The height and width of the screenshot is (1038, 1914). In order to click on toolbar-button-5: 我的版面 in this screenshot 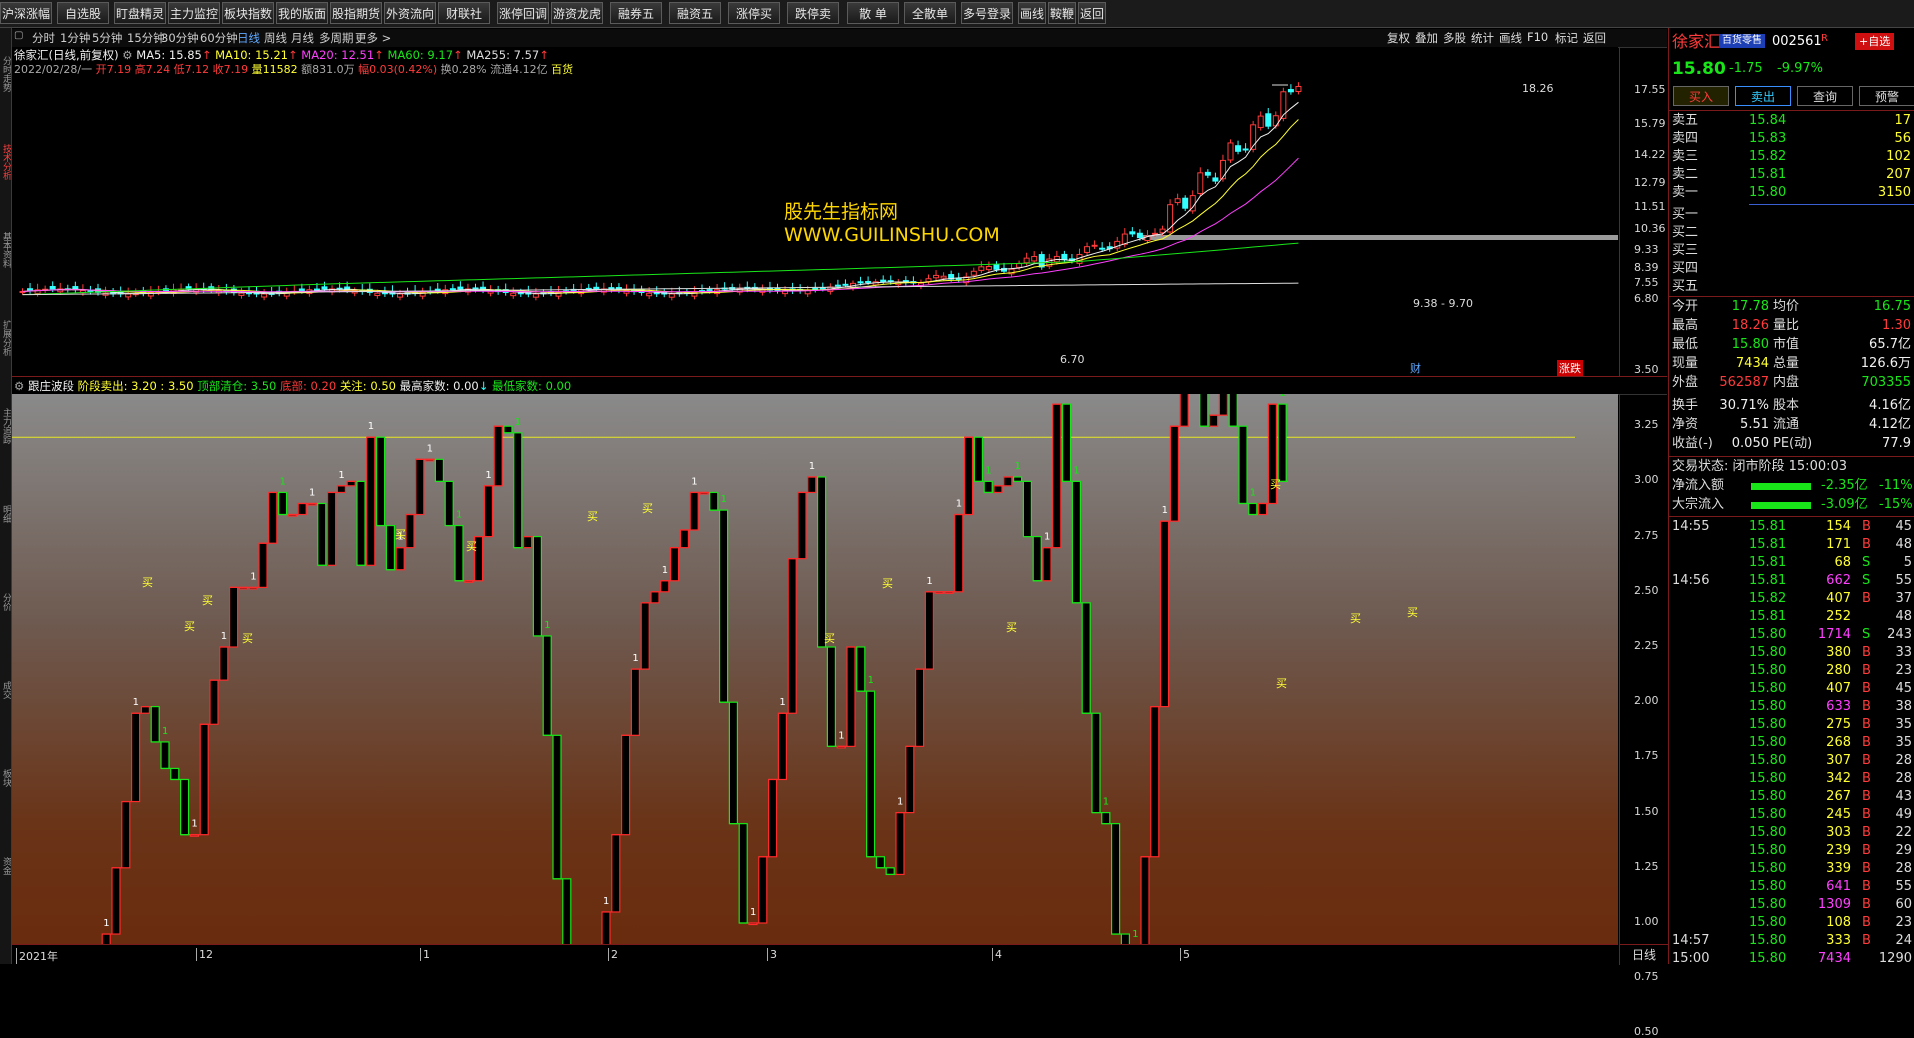, I will do `click(302, 13)`.